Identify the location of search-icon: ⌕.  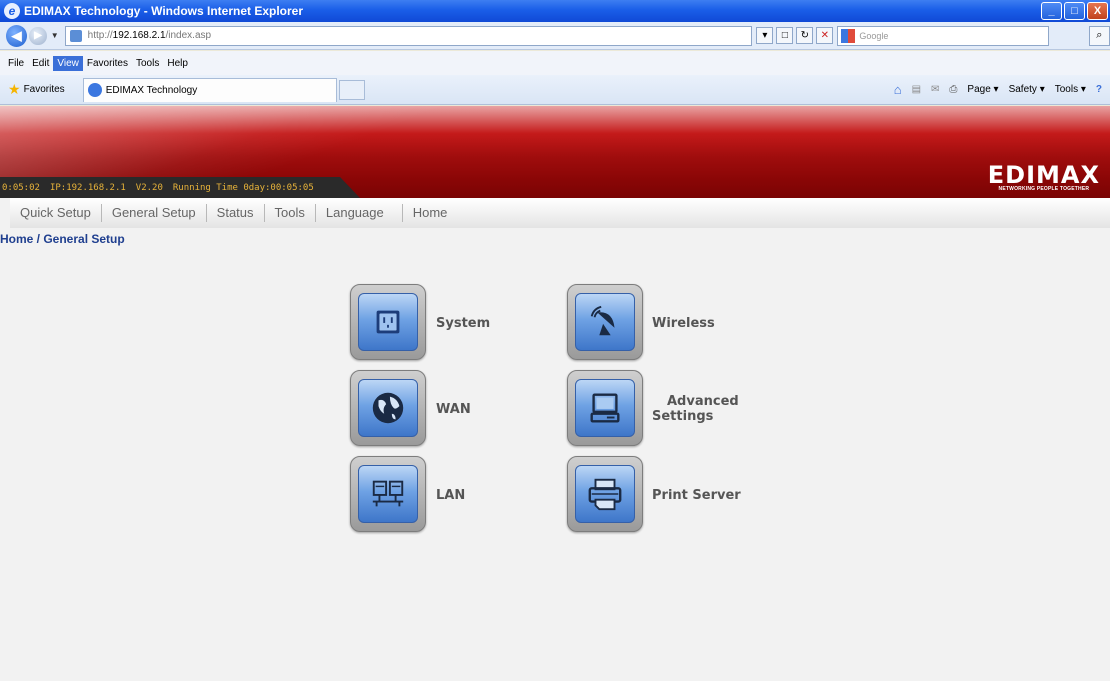
(1099, 35).